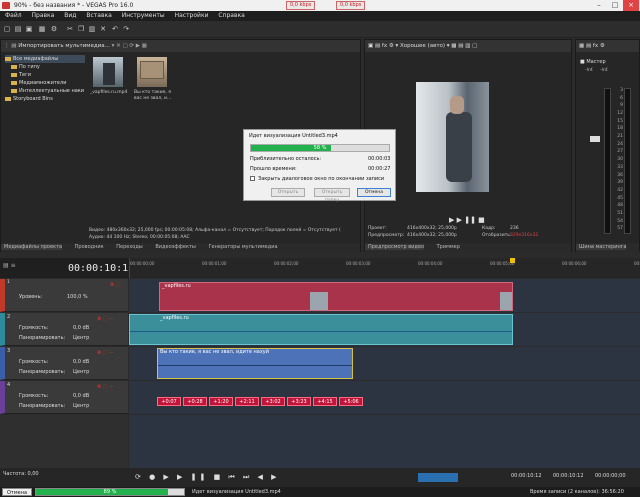  I want to click on selection-length-time: 00:00:00;00, so click(610, 476).